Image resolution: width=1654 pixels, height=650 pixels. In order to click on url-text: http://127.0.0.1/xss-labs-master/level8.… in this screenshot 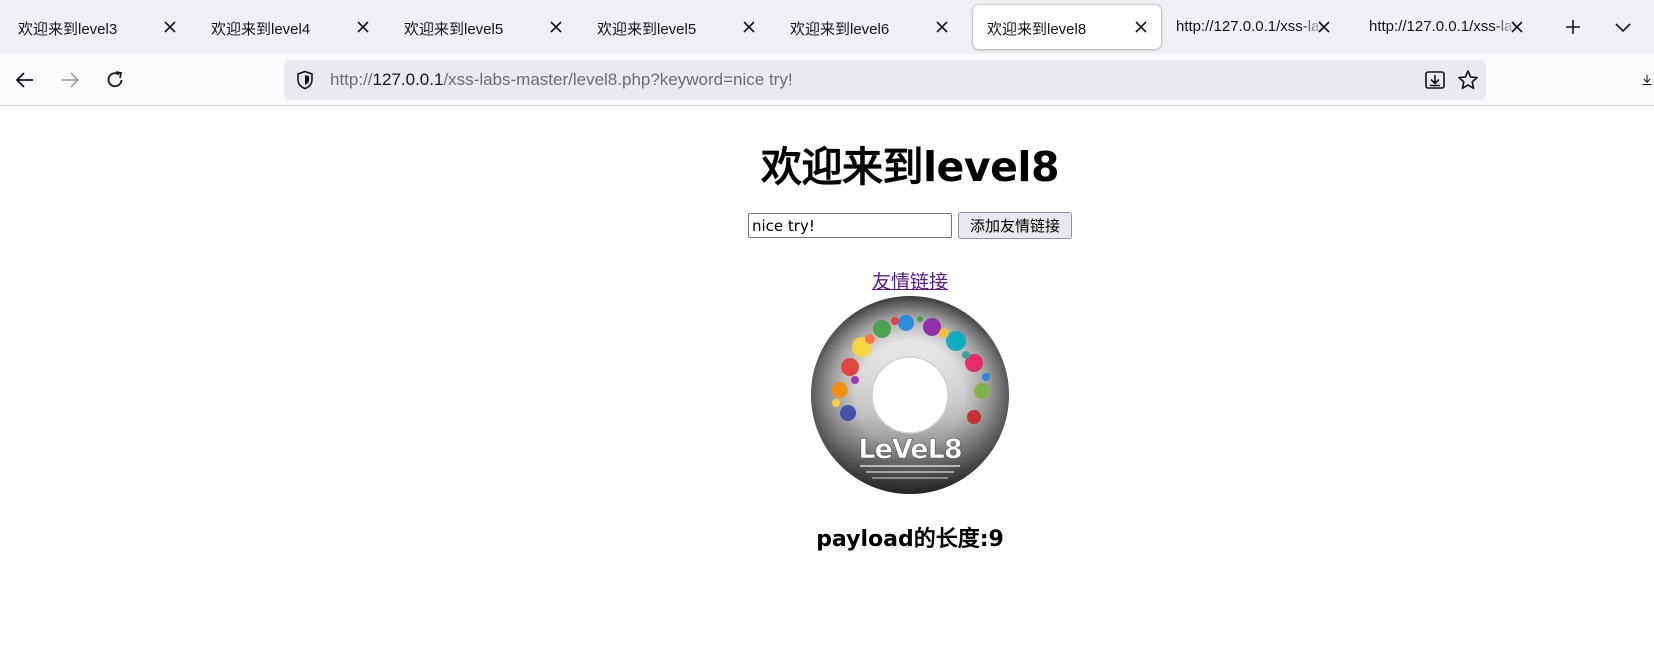, I will do `click(561, 80)`.